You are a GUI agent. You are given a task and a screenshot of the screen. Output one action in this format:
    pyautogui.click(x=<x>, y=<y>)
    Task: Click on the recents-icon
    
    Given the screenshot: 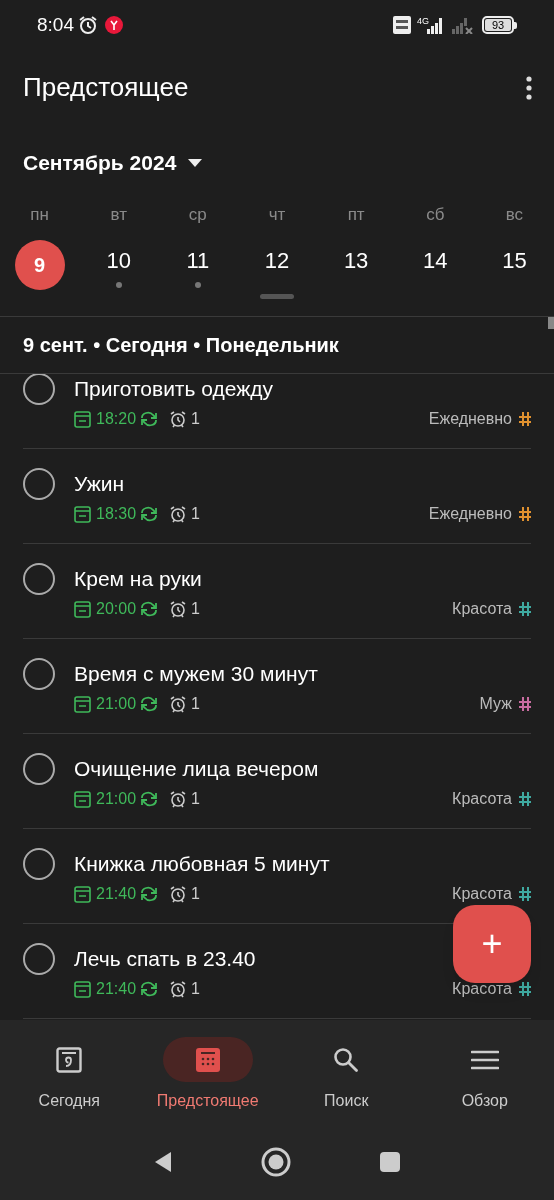 What is the action you would take?
    pyautogui.click(x=390, y=1162)
    